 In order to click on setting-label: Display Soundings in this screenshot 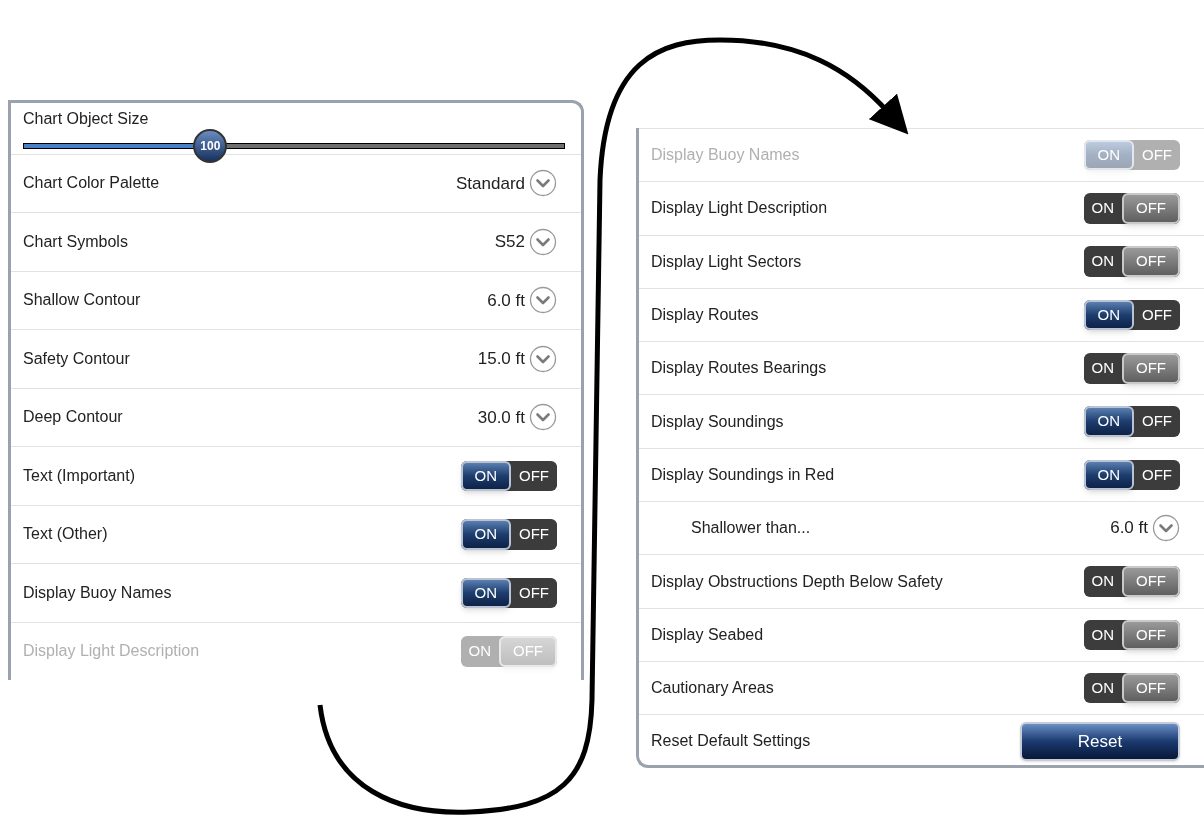, I will do `click(717, 421)`.